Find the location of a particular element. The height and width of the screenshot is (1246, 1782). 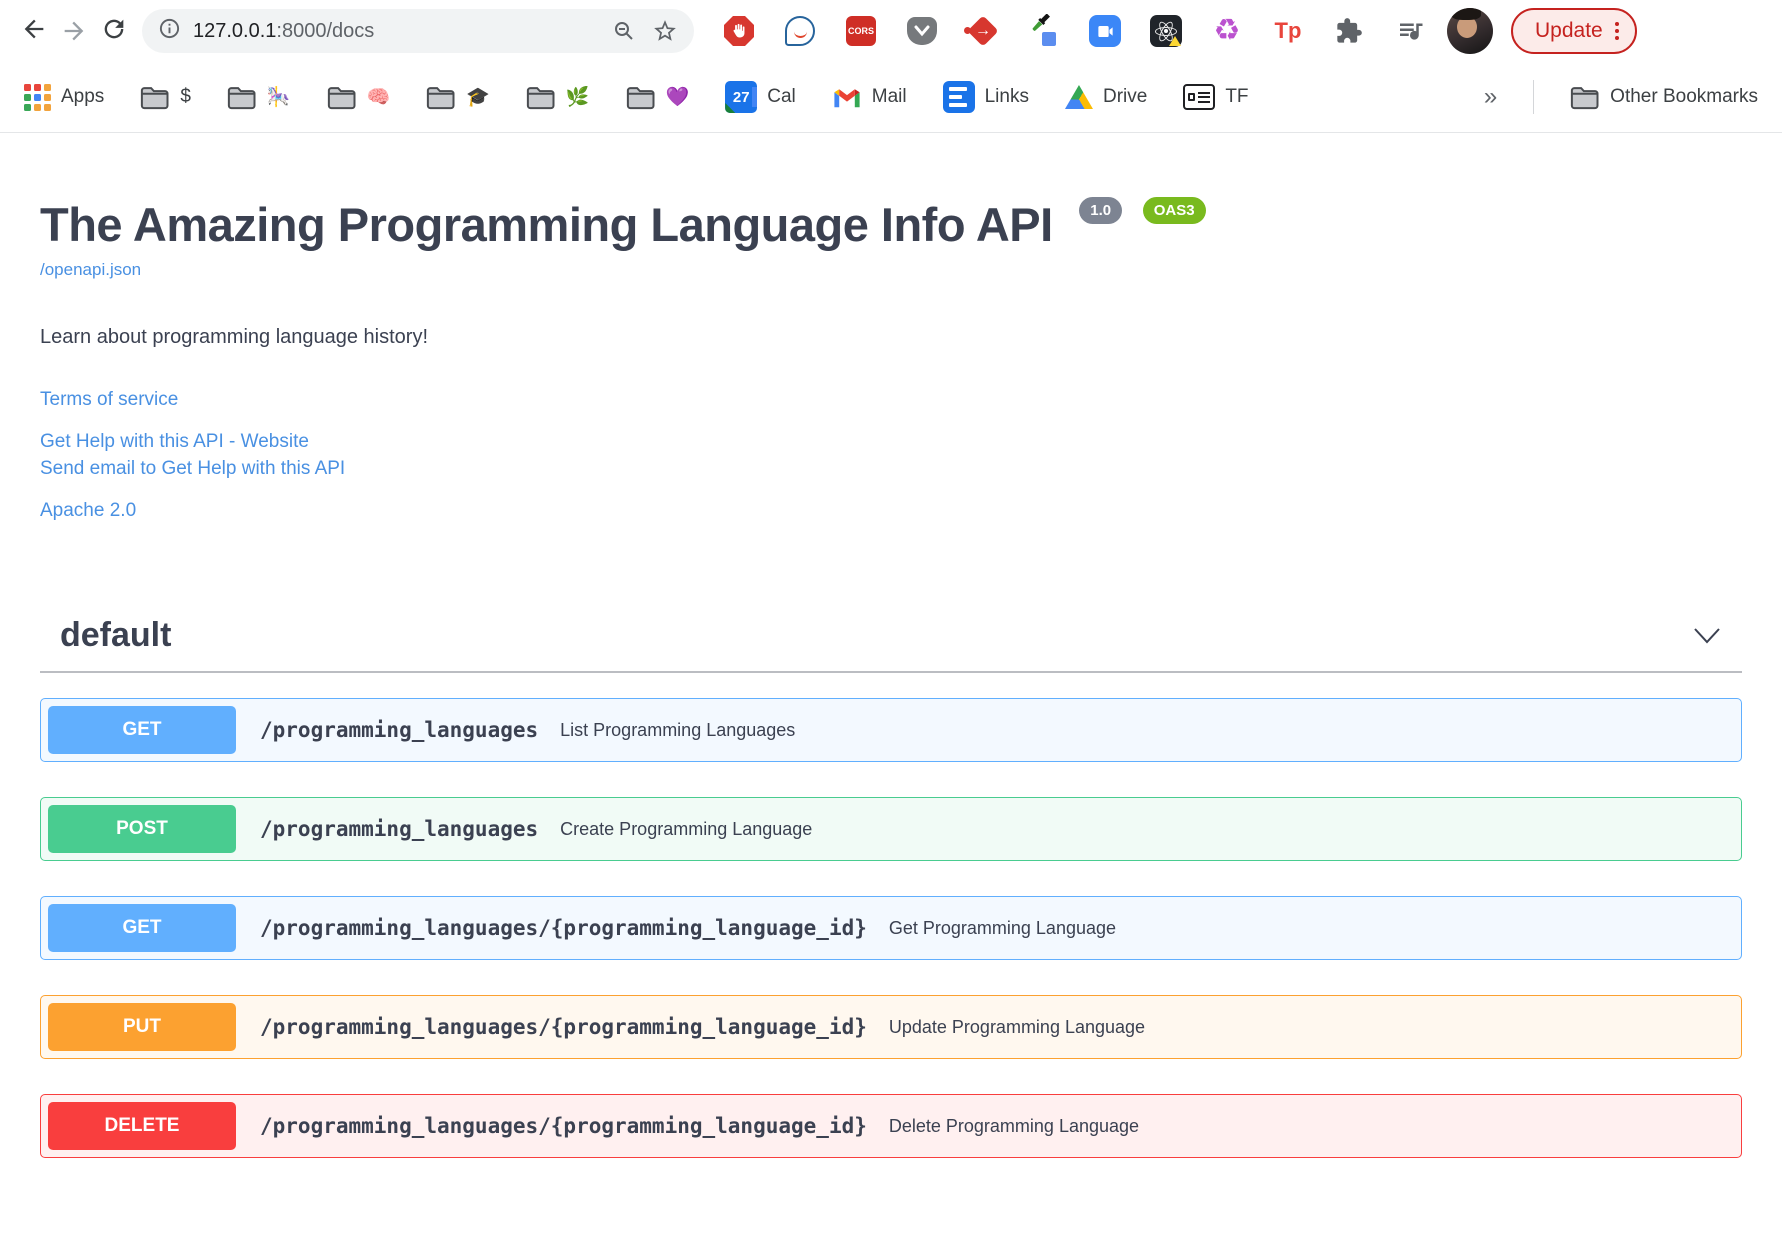

collapse-chevron-icon is located at coordinates (1707, 636).